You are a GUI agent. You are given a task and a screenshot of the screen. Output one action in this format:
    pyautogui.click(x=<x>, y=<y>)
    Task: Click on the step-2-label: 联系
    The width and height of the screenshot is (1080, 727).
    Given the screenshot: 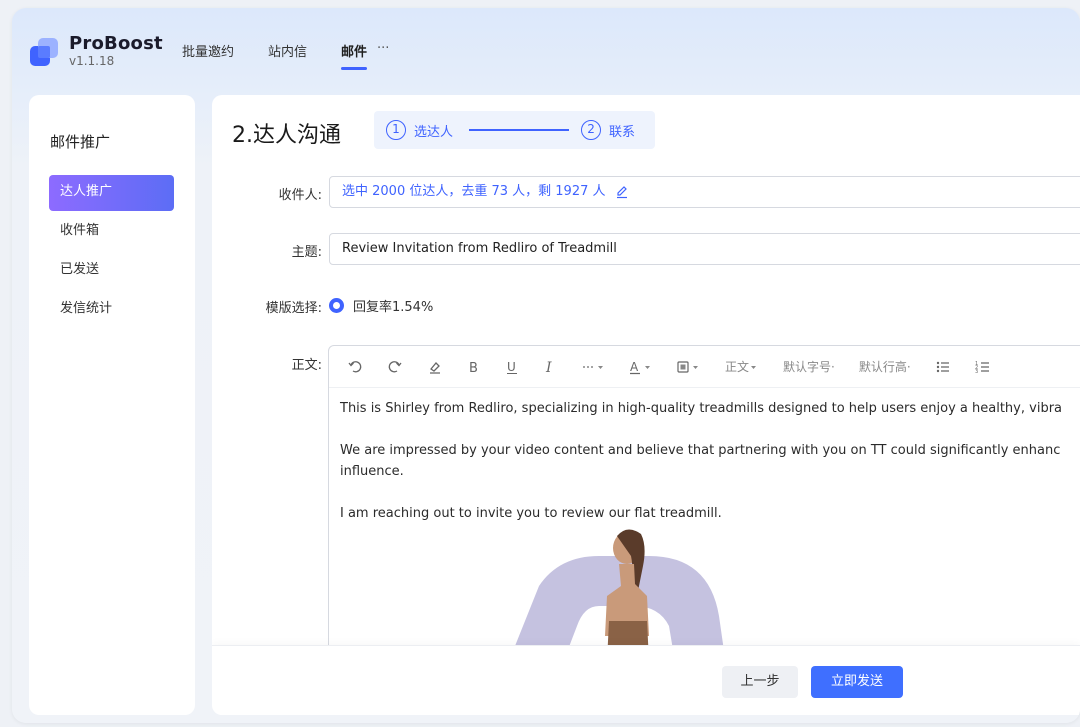 What is the action you would take?
    pyautogui.click(x=622, y=130)
    